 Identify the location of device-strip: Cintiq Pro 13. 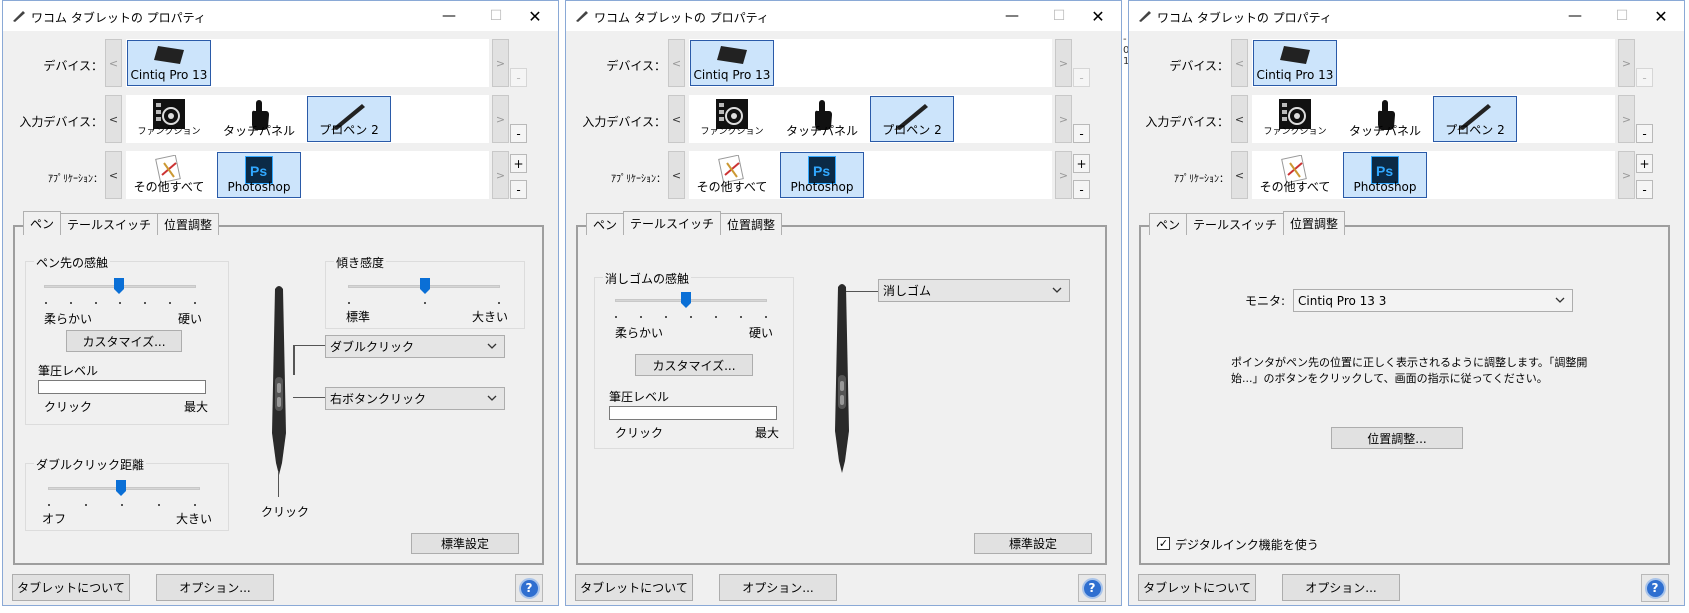
(1433, 63).